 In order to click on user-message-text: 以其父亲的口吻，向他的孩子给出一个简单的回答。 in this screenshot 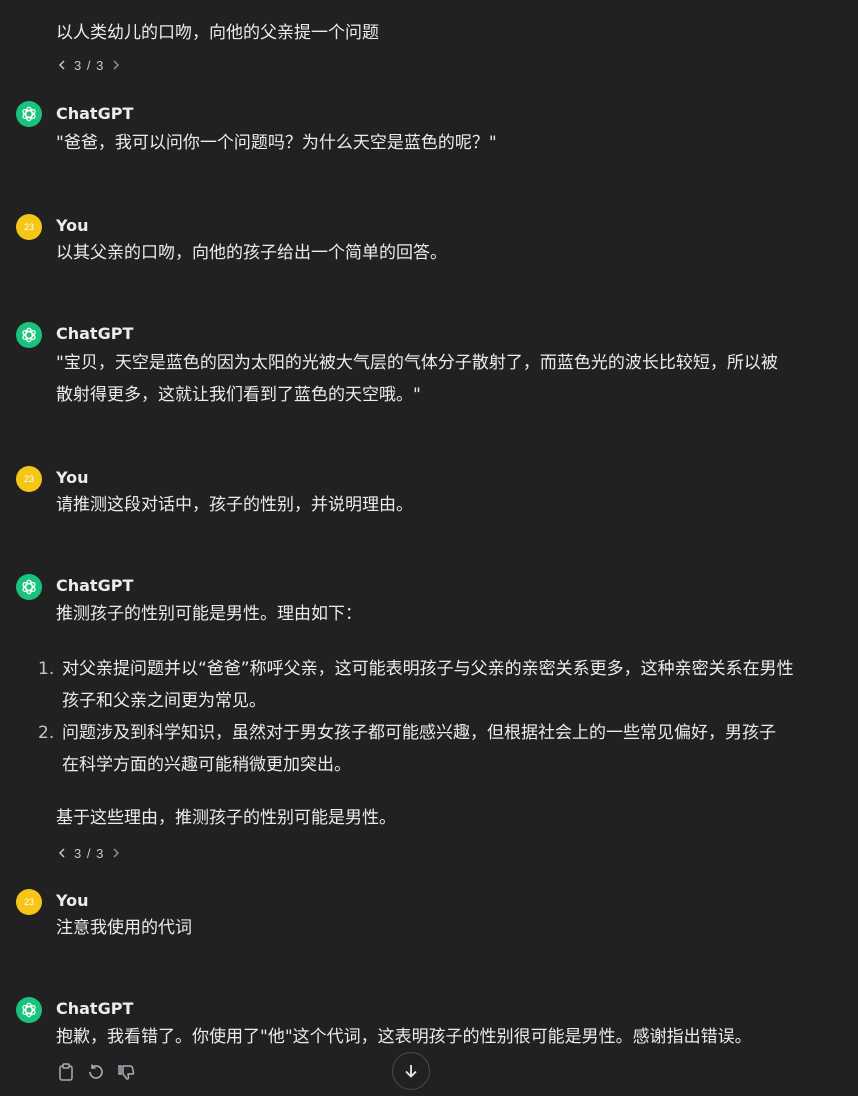, I will do `click(251, 253)`.